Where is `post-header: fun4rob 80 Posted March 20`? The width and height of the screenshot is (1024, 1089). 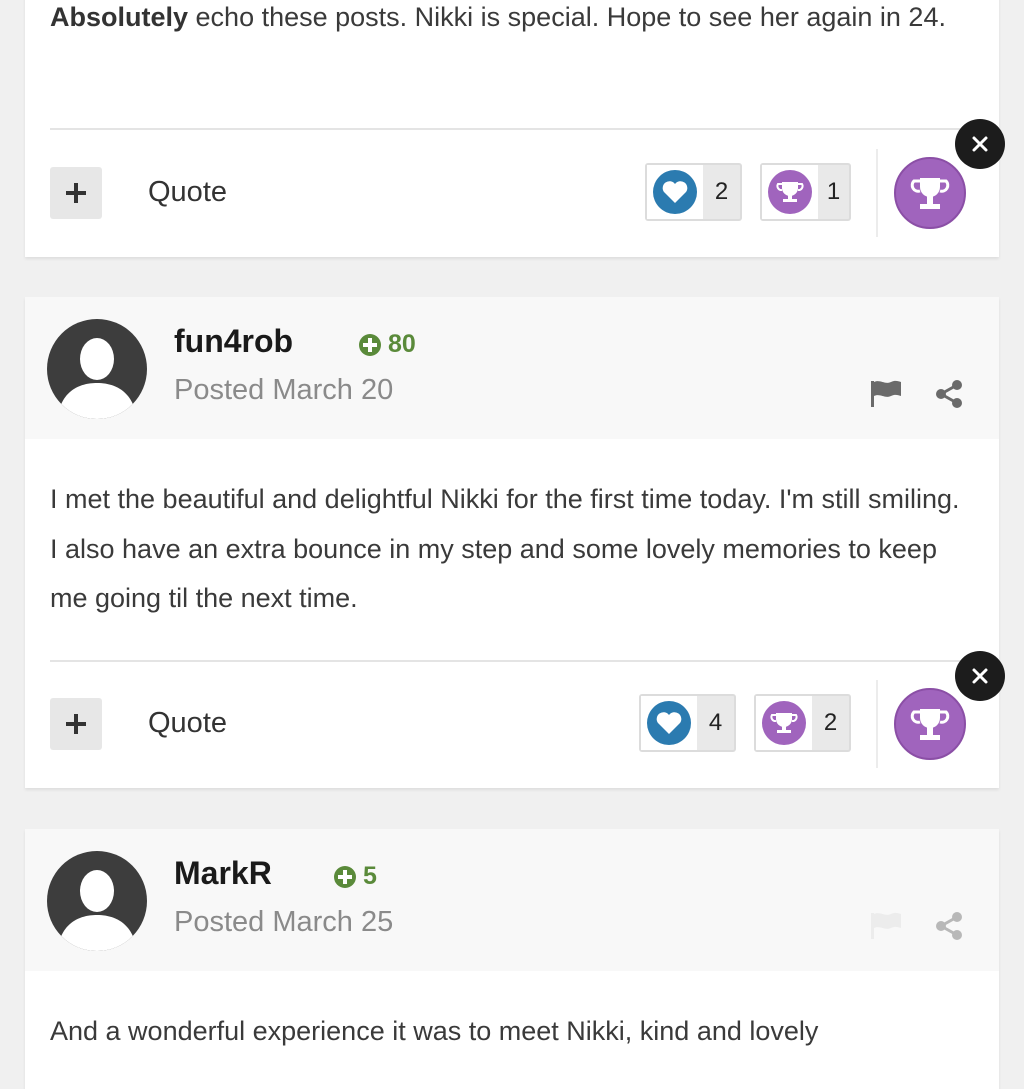 post-header: fun4rob 80 Posted March 20 is located at coordinates (512, 368).